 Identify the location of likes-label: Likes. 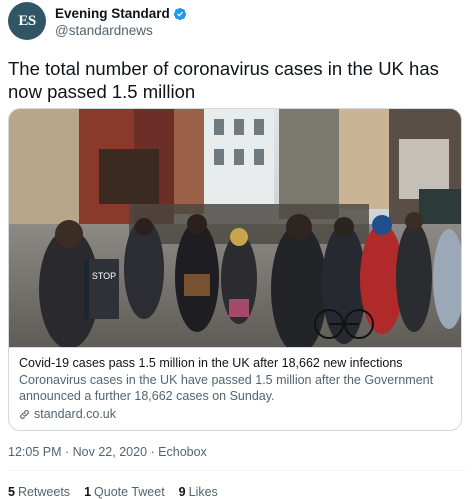
(203, 492).